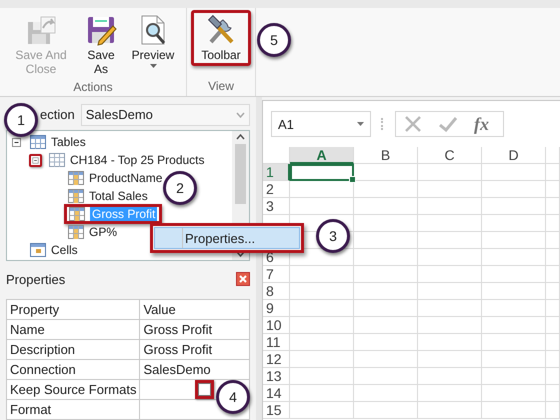 The height and width of the screenshot is (420, 560). Describe the element at coordinates (276, 325) in the screenshot. I see `row-header: 10` at that location.